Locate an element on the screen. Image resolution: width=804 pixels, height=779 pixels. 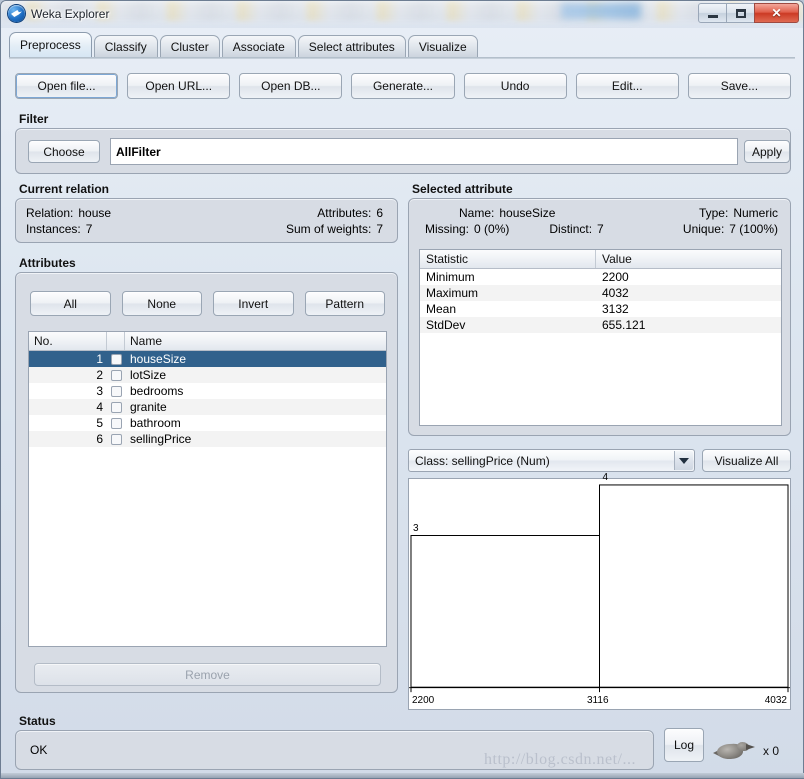
relation-name-group: Relation: house is located at coordinates (68, 213).